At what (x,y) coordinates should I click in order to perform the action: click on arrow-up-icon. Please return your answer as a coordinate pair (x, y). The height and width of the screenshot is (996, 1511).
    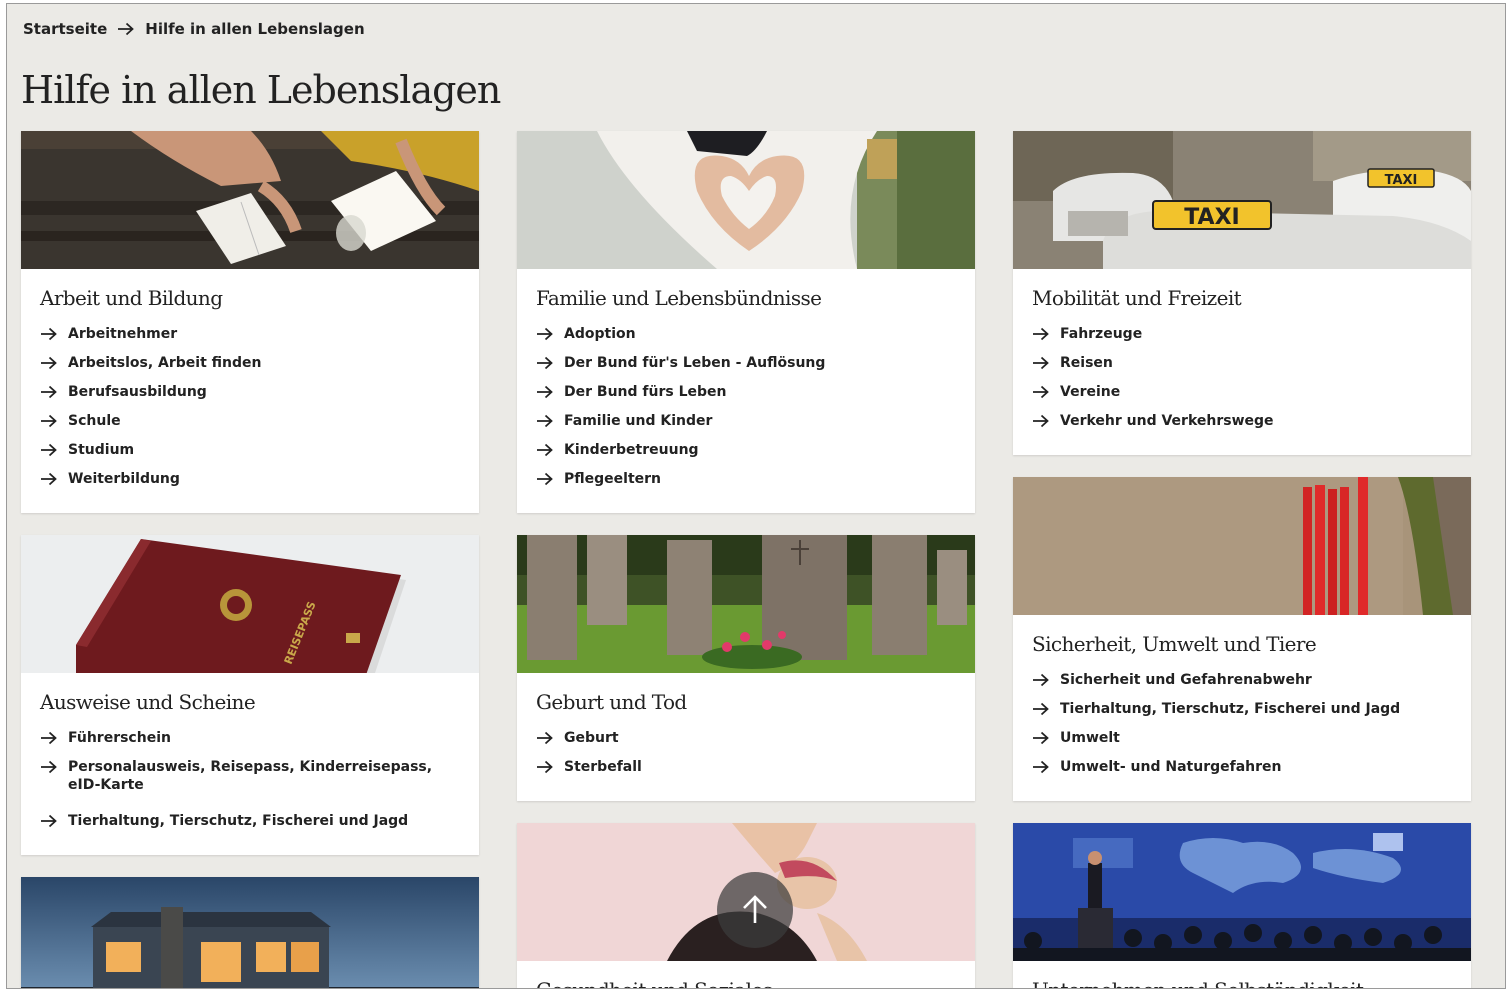
    Looking at the image, I should click on (755, 909).